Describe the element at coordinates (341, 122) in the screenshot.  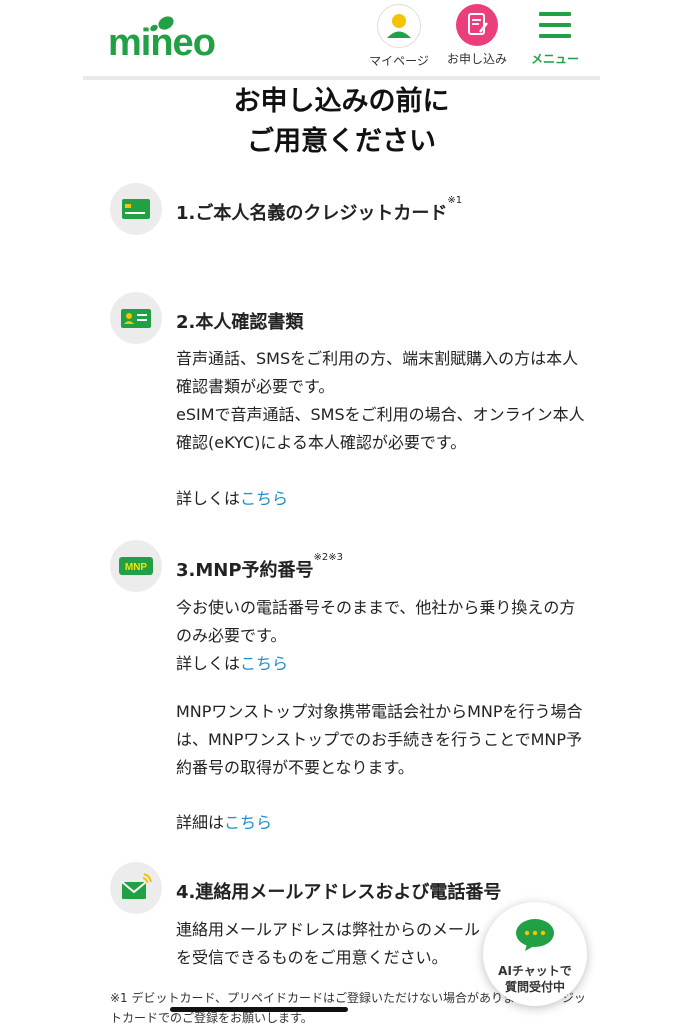
I see `page-title: お申し込みの前に ご用意ください` at that location.